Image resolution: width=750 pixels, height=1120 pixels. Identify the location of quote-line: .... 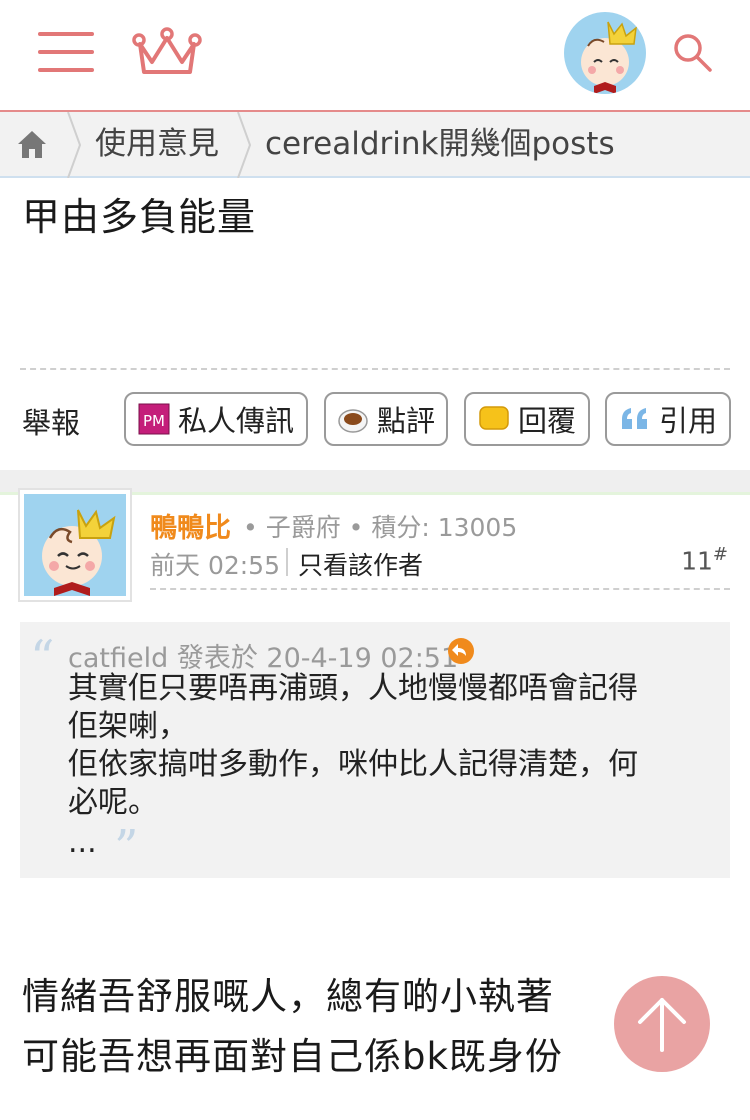
(82, 842).